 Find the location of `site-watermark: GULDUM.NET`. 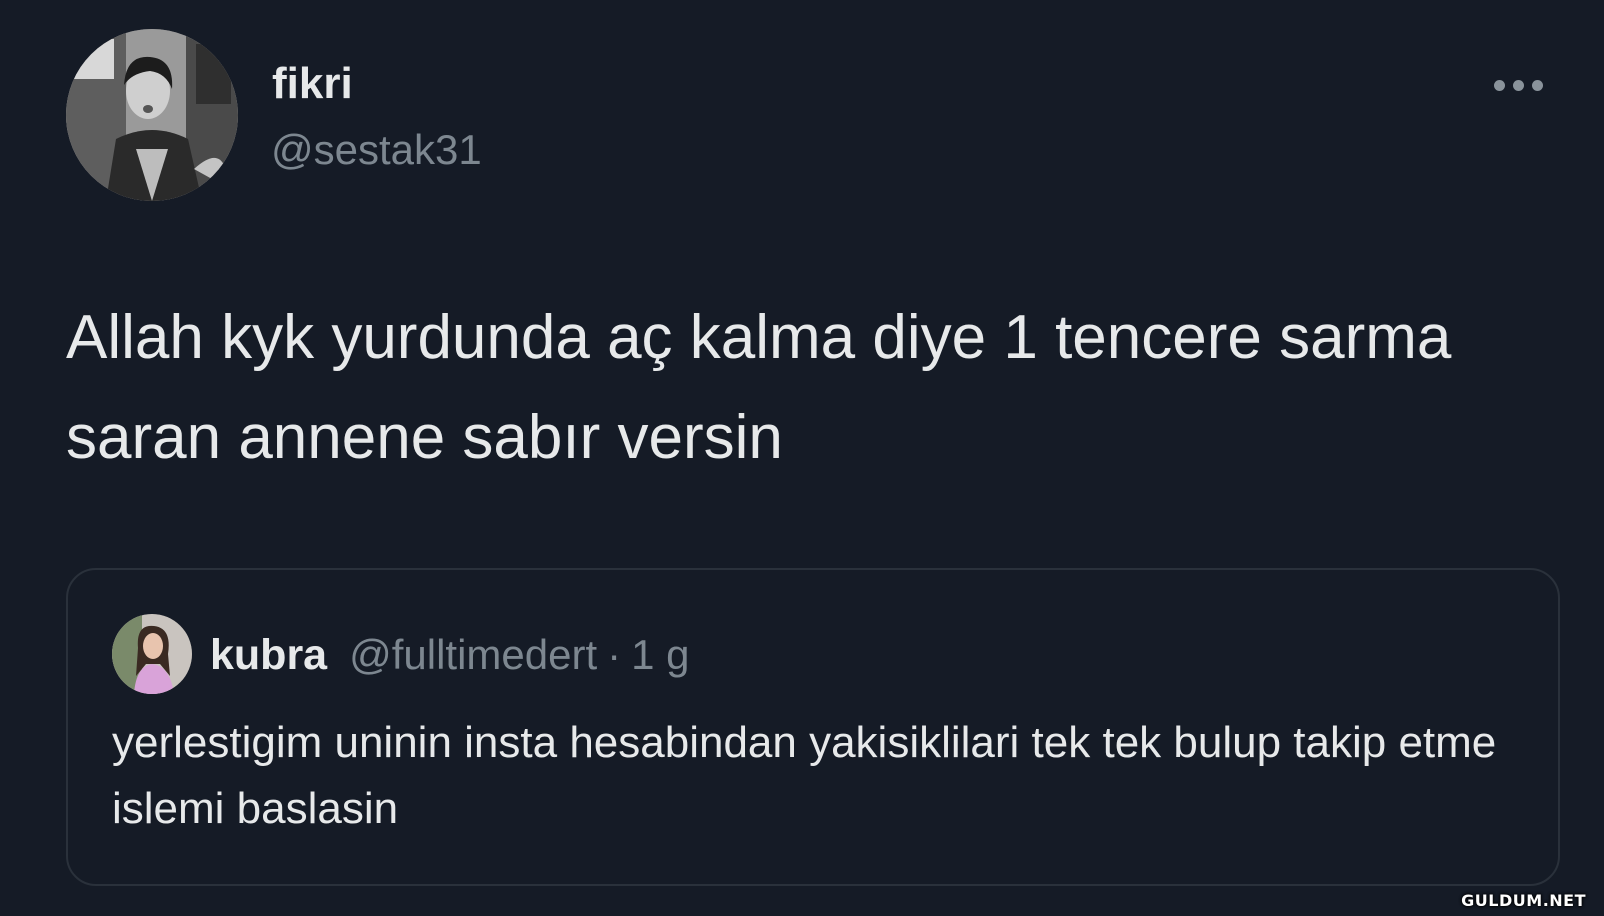

site-watermark: GULDUM.NET is located at coordinates (1523, 900).